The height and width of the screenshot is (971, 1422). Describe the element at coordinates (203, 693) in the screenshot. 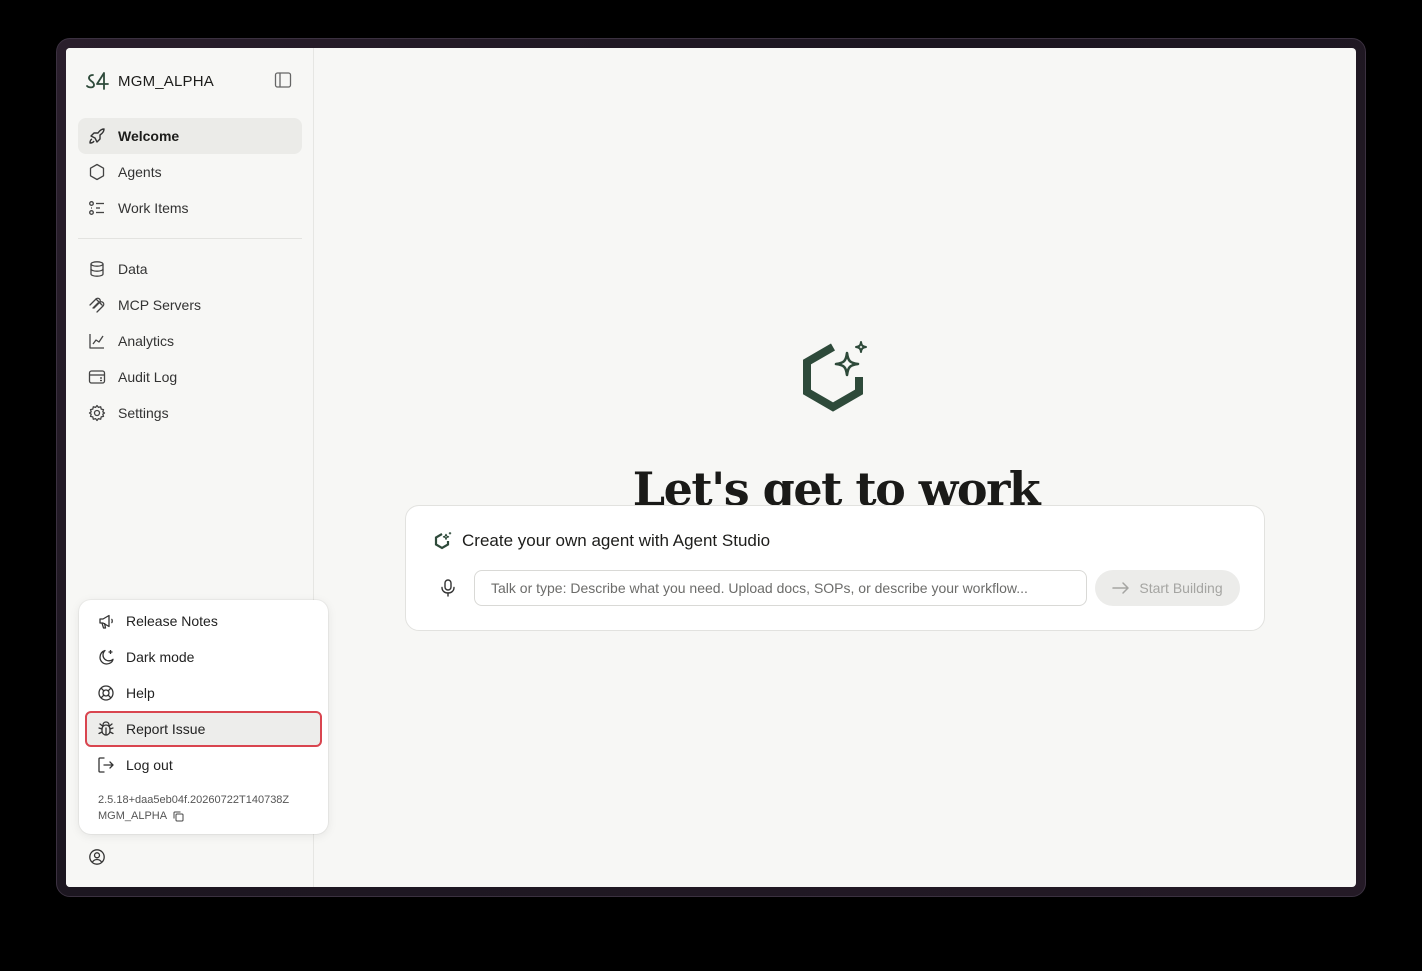

I see `menu-item-help: Help` at that location.